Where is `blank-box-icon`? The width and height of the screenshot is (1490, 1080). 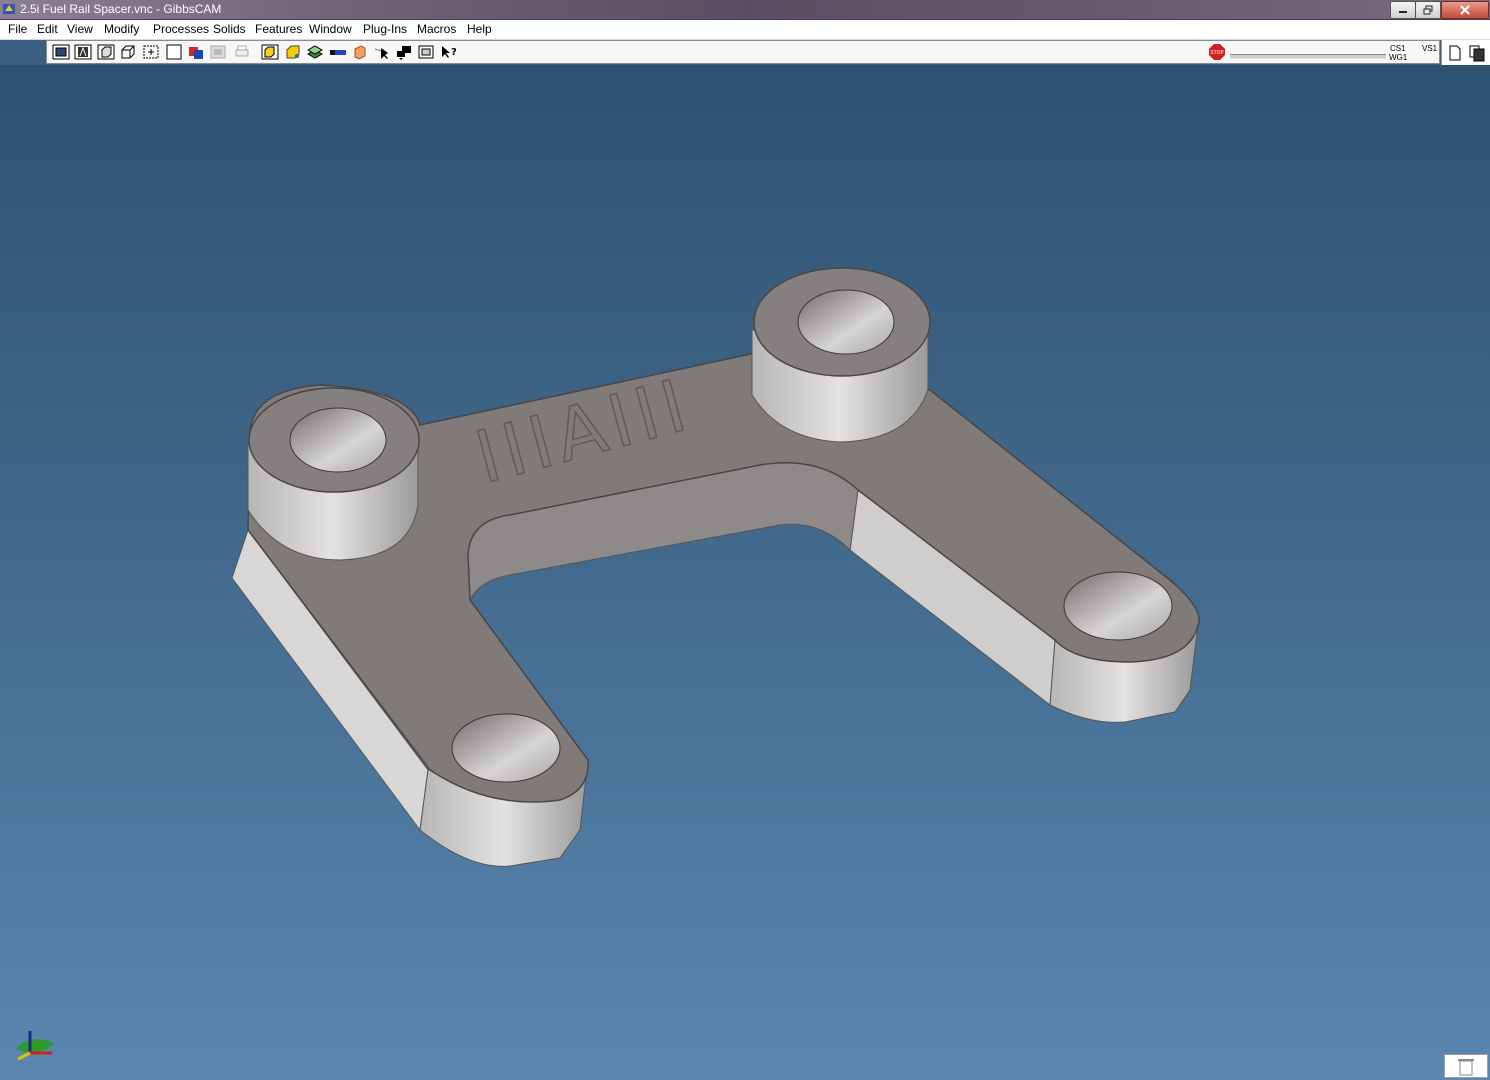 blank-box-icon is located at coordinates (174, 52).